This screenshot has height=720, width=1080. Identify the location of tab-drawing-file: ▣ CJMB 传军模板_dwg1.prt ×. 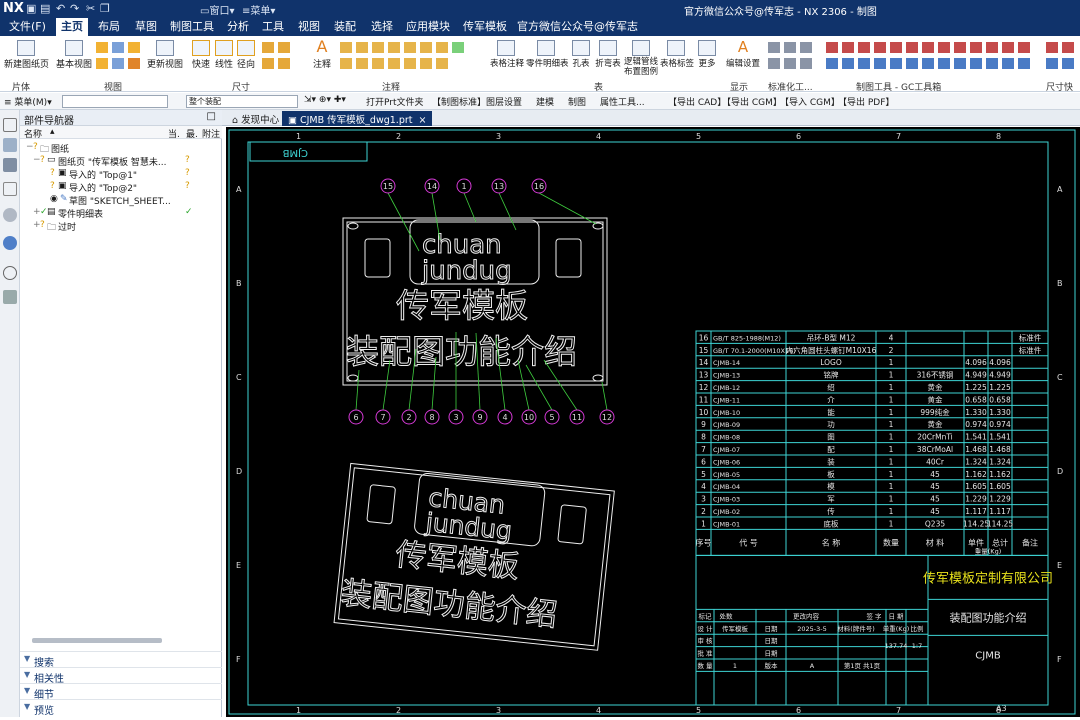
(357, 118).